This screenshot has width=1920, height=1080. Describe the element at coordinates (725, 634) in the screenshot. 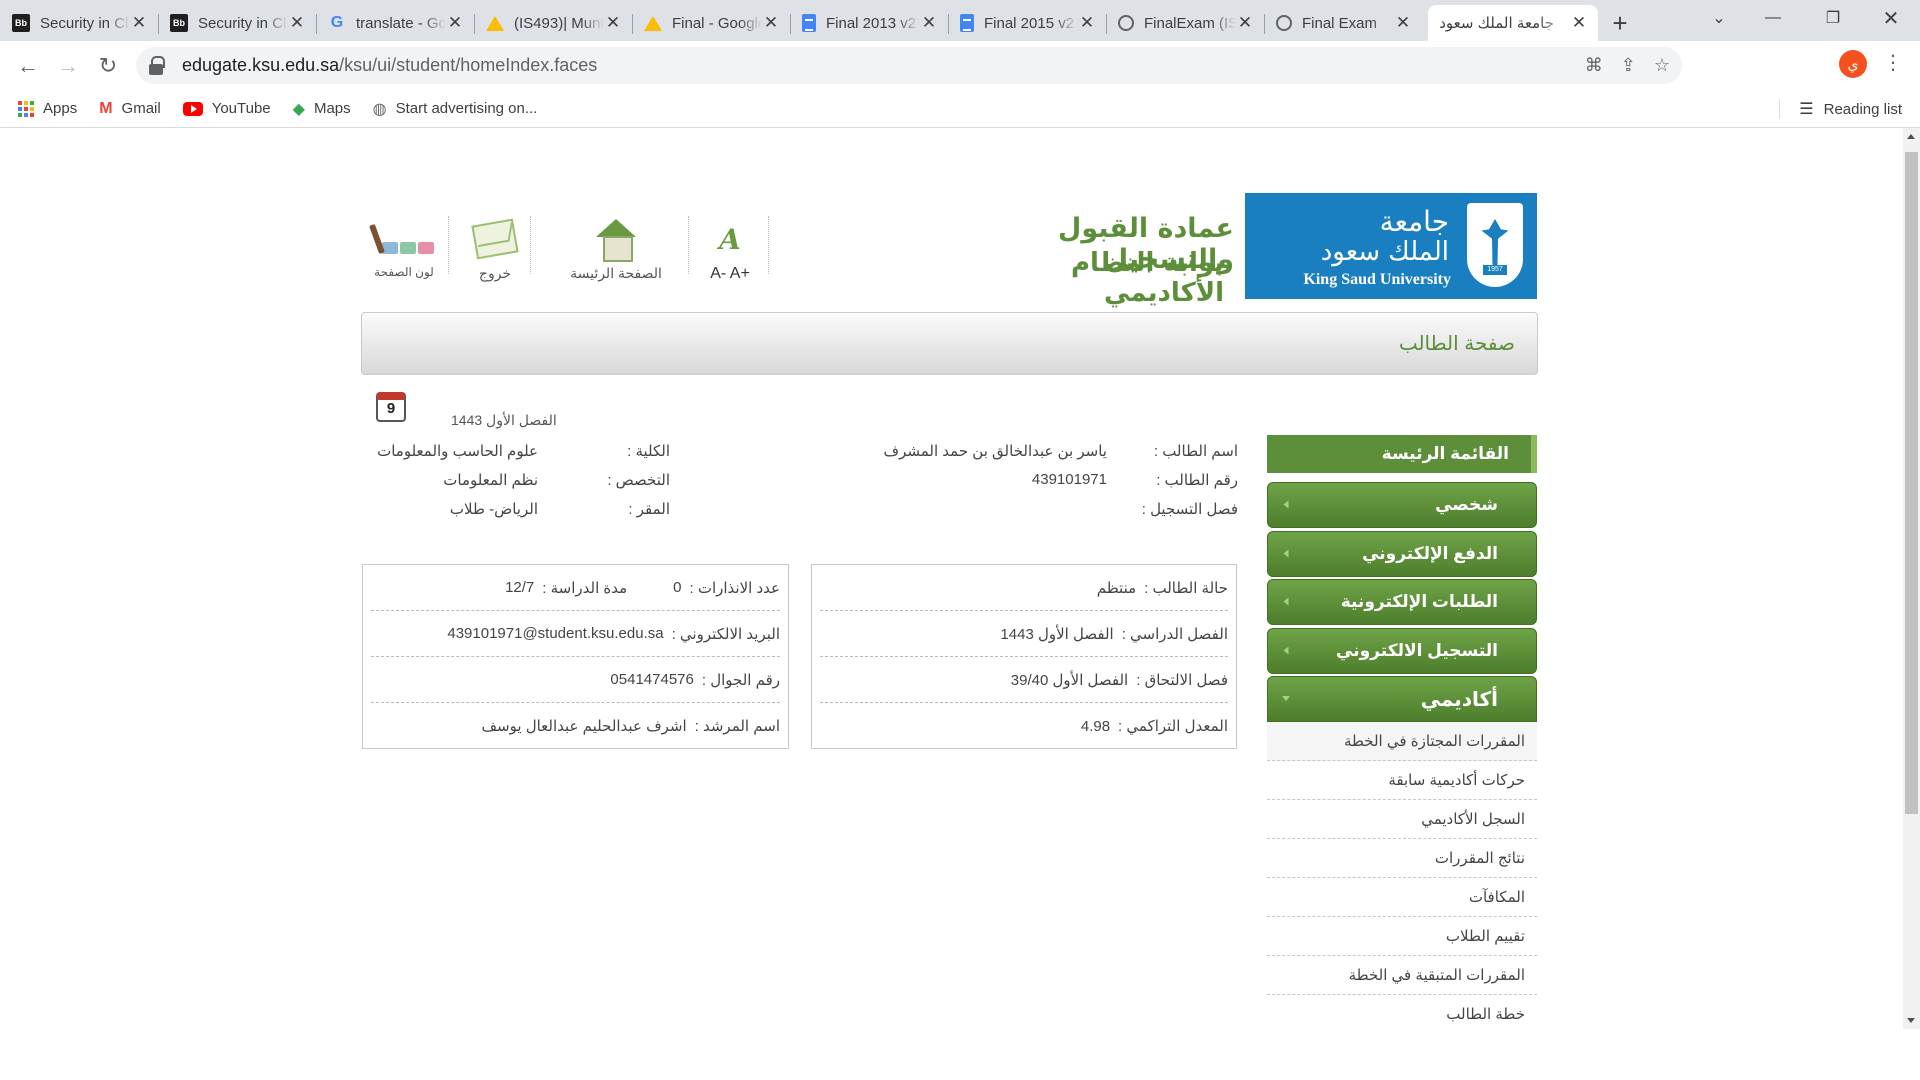

I see `email-label: البريد الالكتروني :` at that location.